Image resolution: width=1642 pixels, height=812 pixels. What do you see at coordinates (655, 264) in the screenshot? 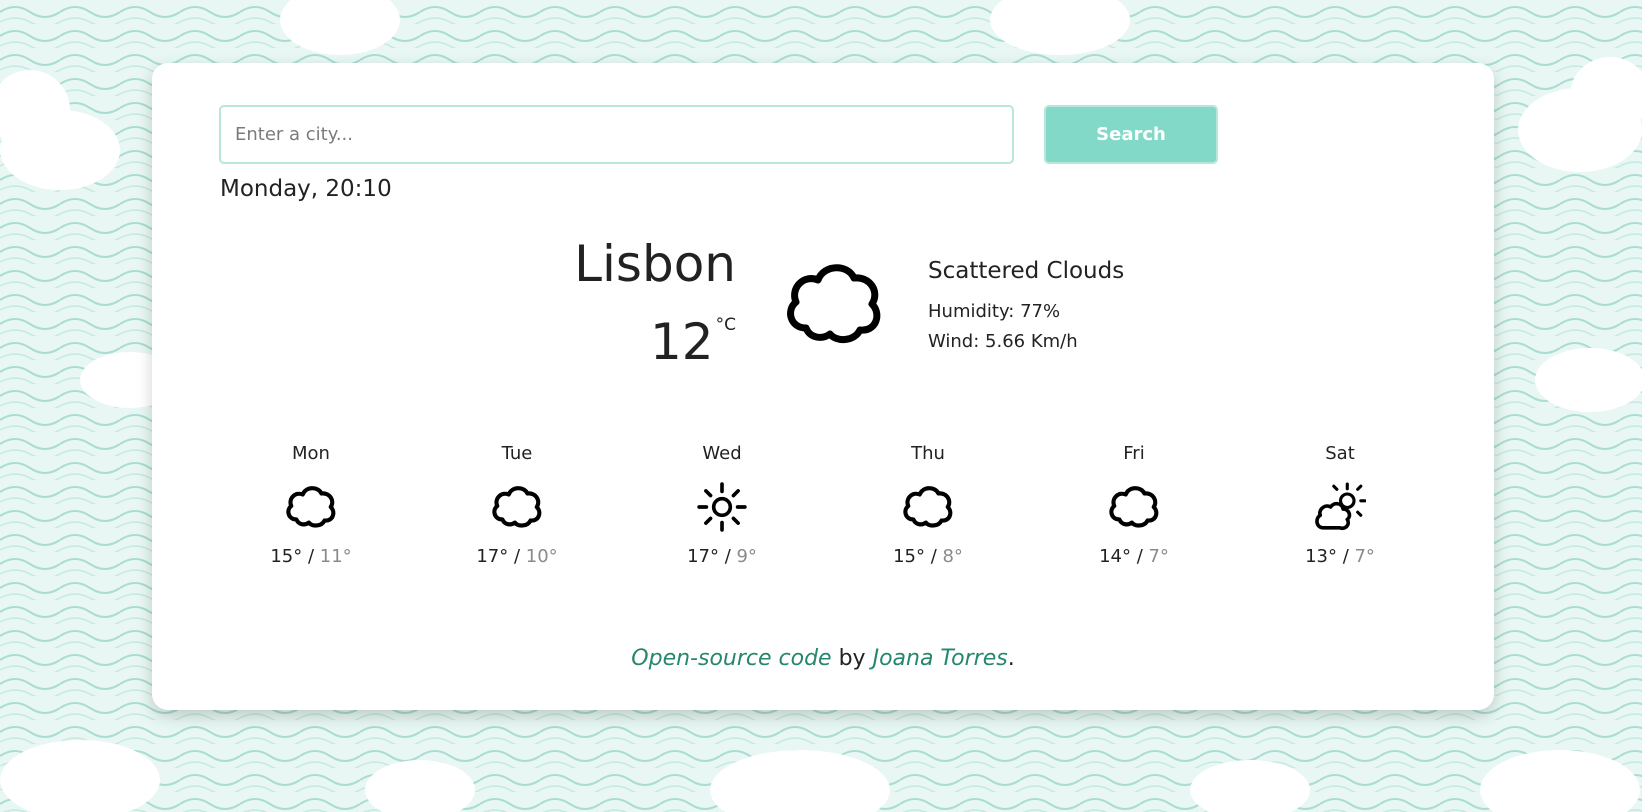
I see `city-name: Lisbon` at bounding box center [655, 264].